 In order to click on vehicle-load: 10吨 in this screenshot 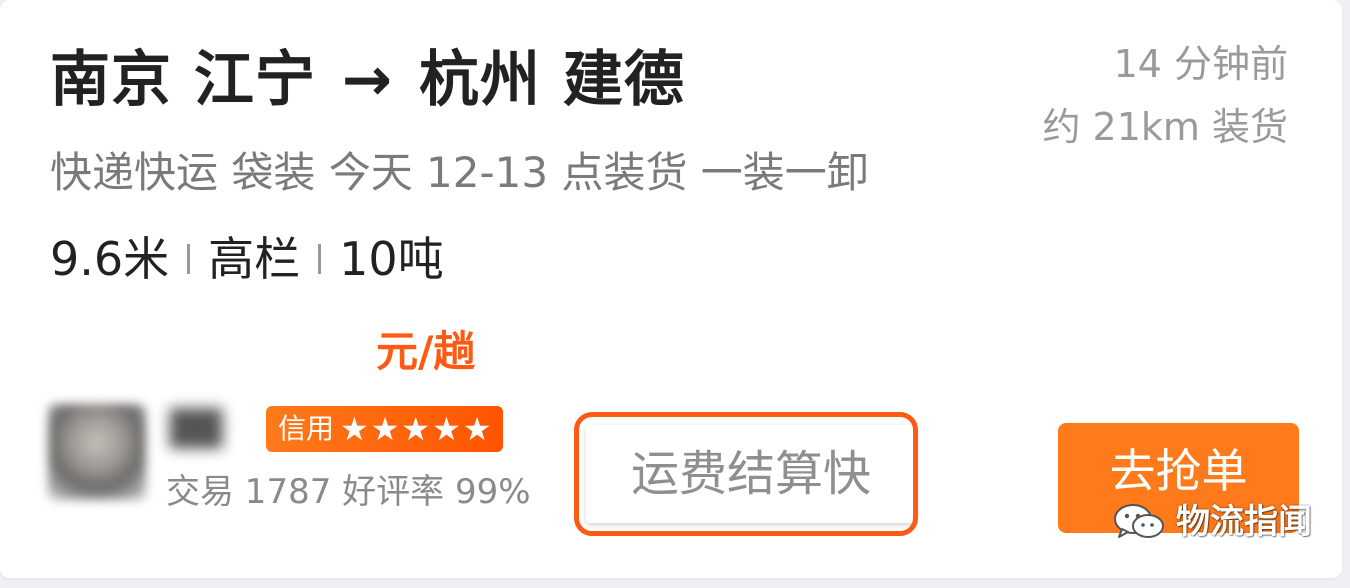, I will do `click(391, 259)`.